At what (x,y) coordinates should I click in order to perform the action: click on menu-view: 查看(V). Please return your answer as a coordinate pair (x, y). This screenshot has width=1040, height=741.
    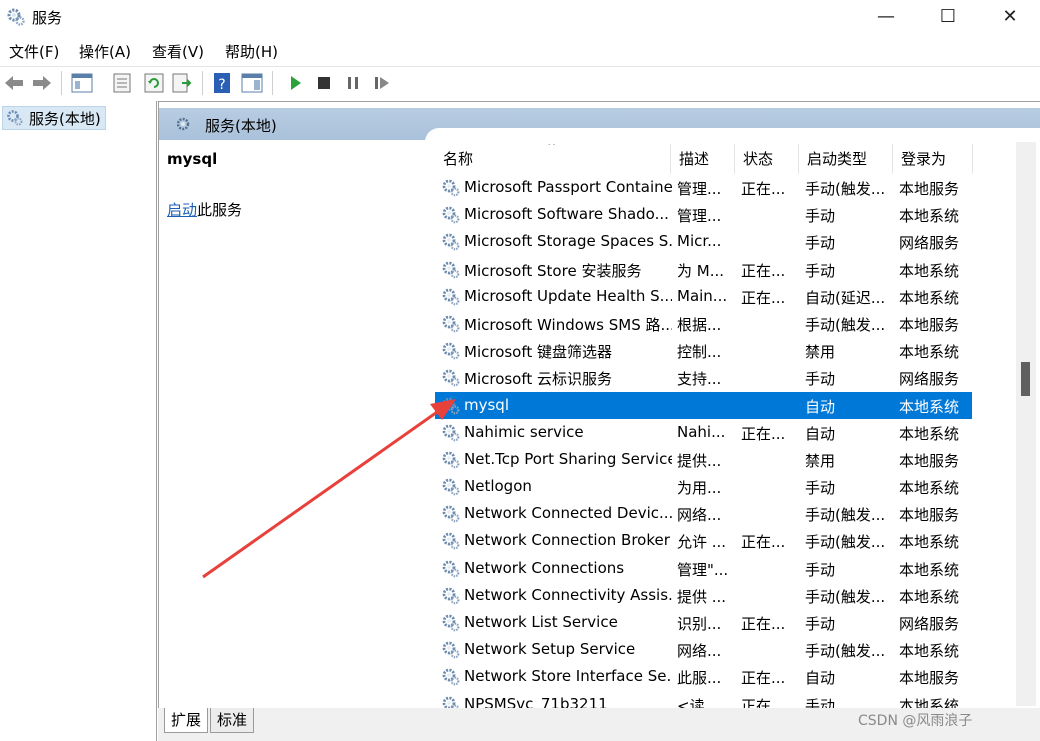
    Looking at the image, I should click on (178, 51).